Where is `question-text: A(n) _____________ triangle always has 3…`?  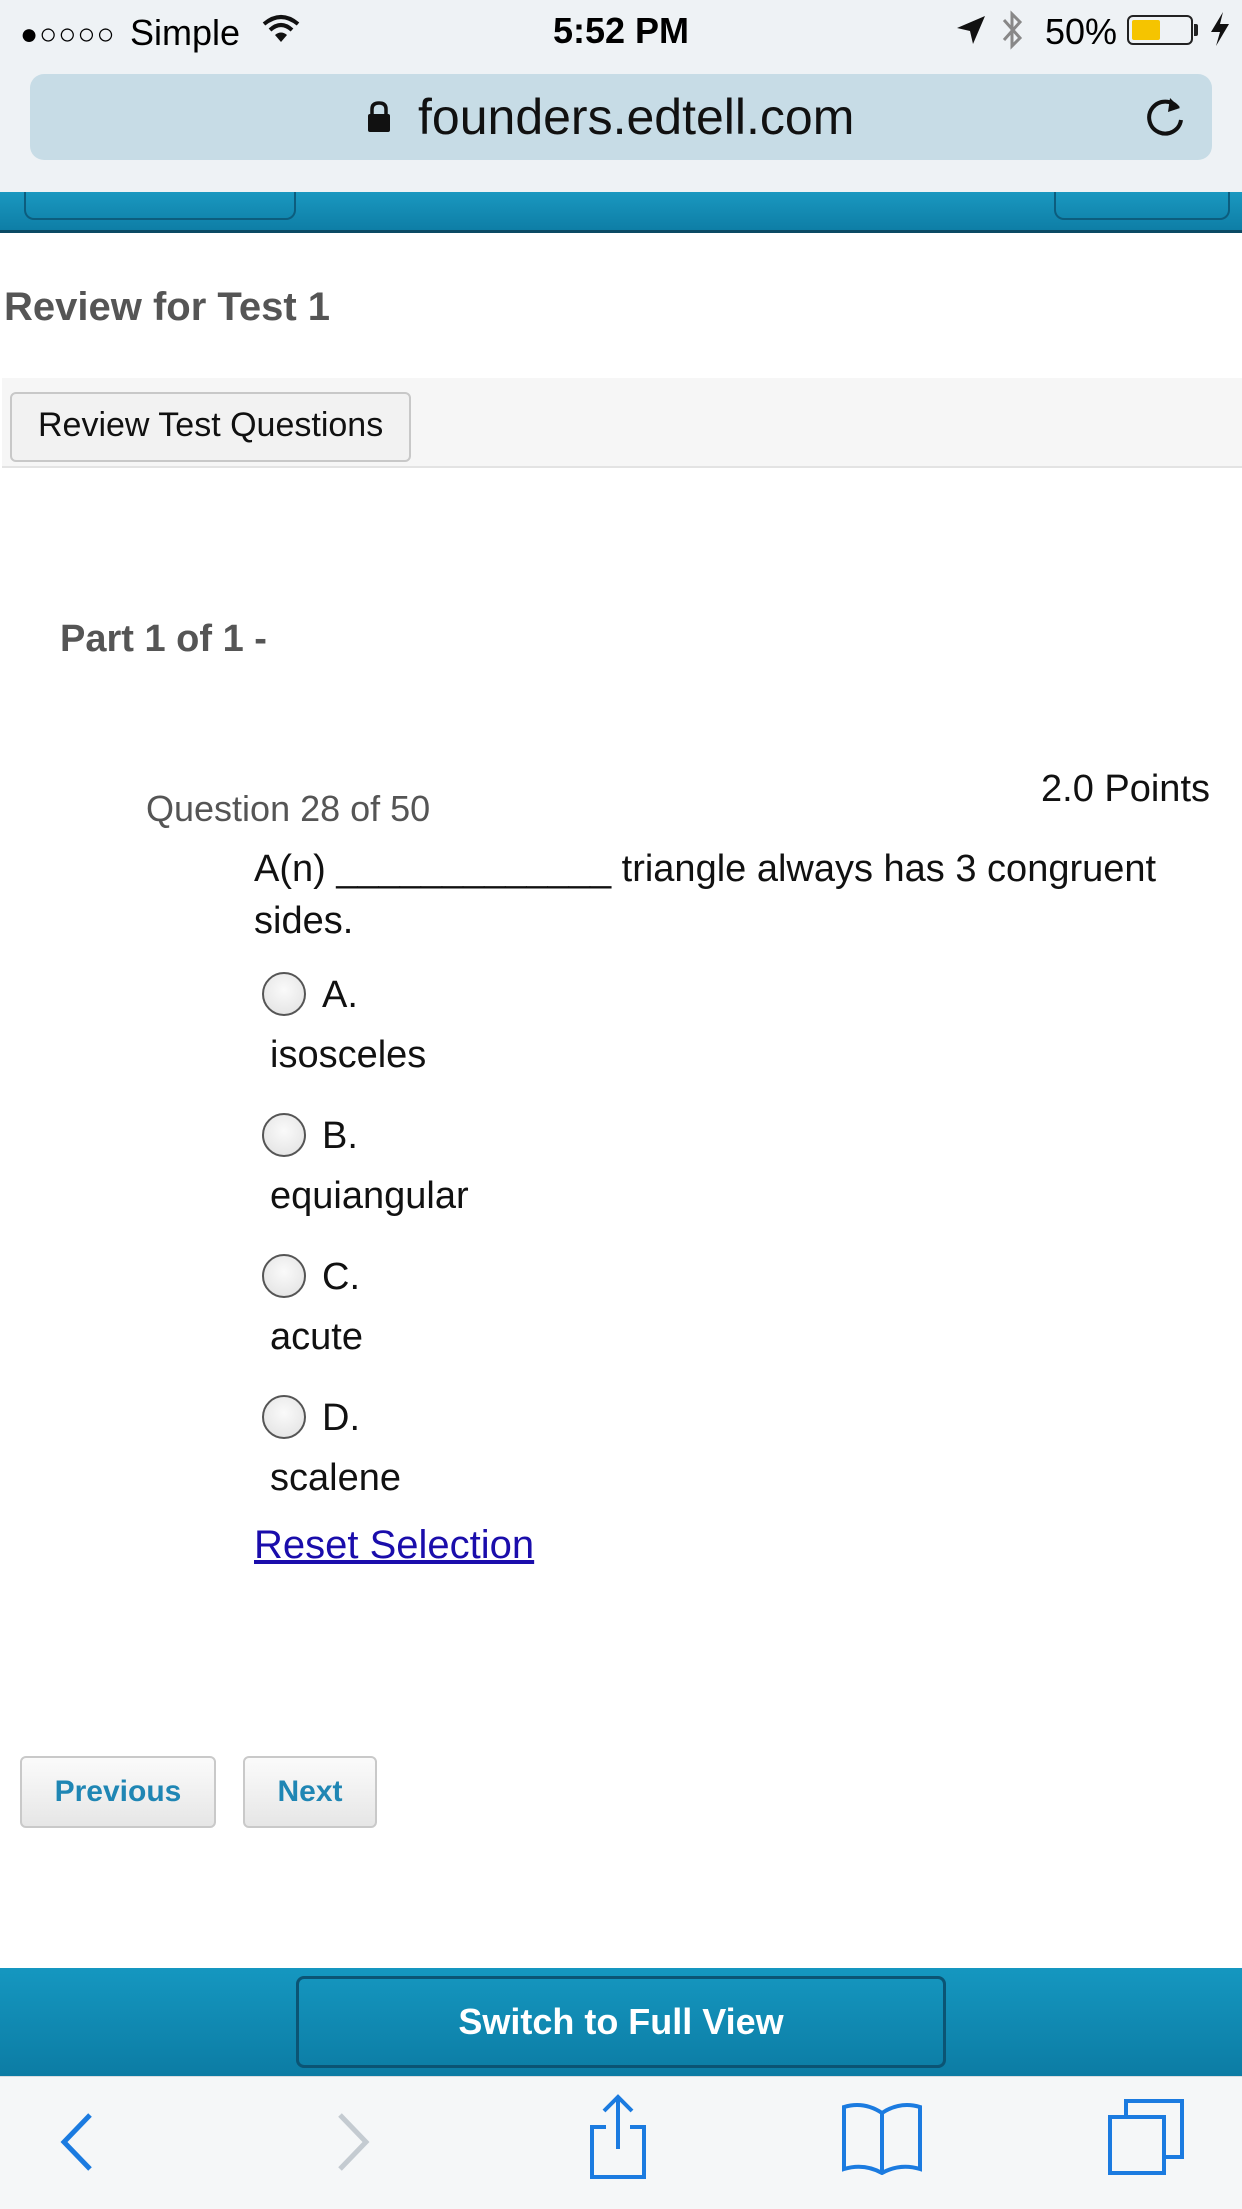 question-text: A(n) _____________ triangle always has 3… is located at coordinates (705, 895).